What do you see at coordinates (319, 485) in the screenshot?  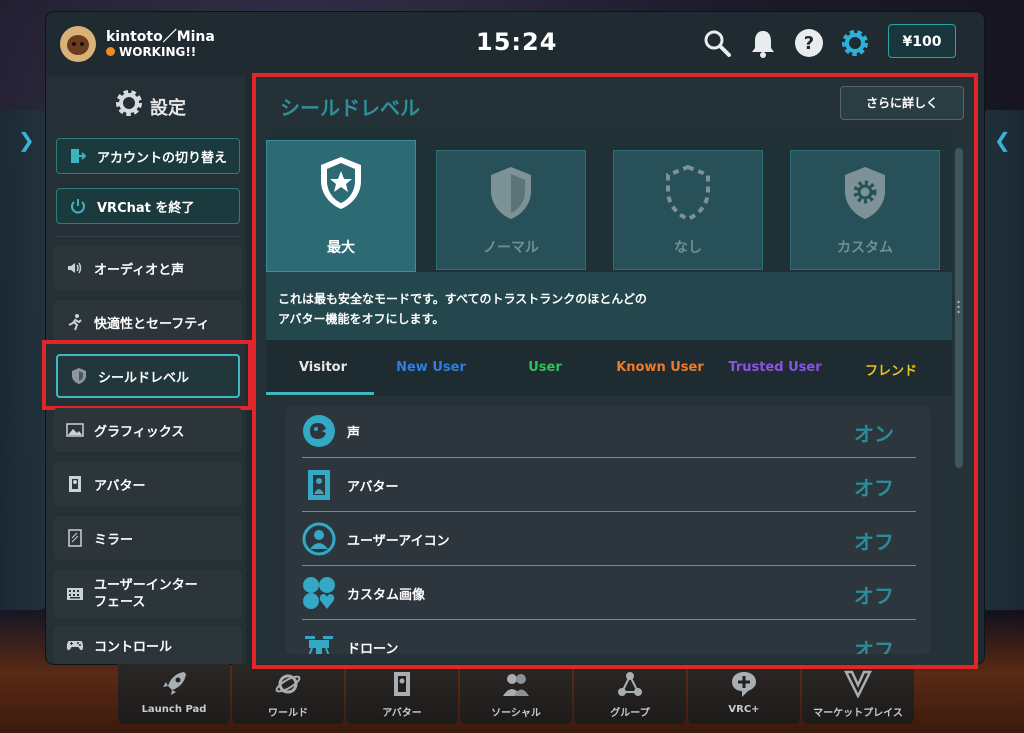 I see `avatar-icon` at bounding box center [319, 485].